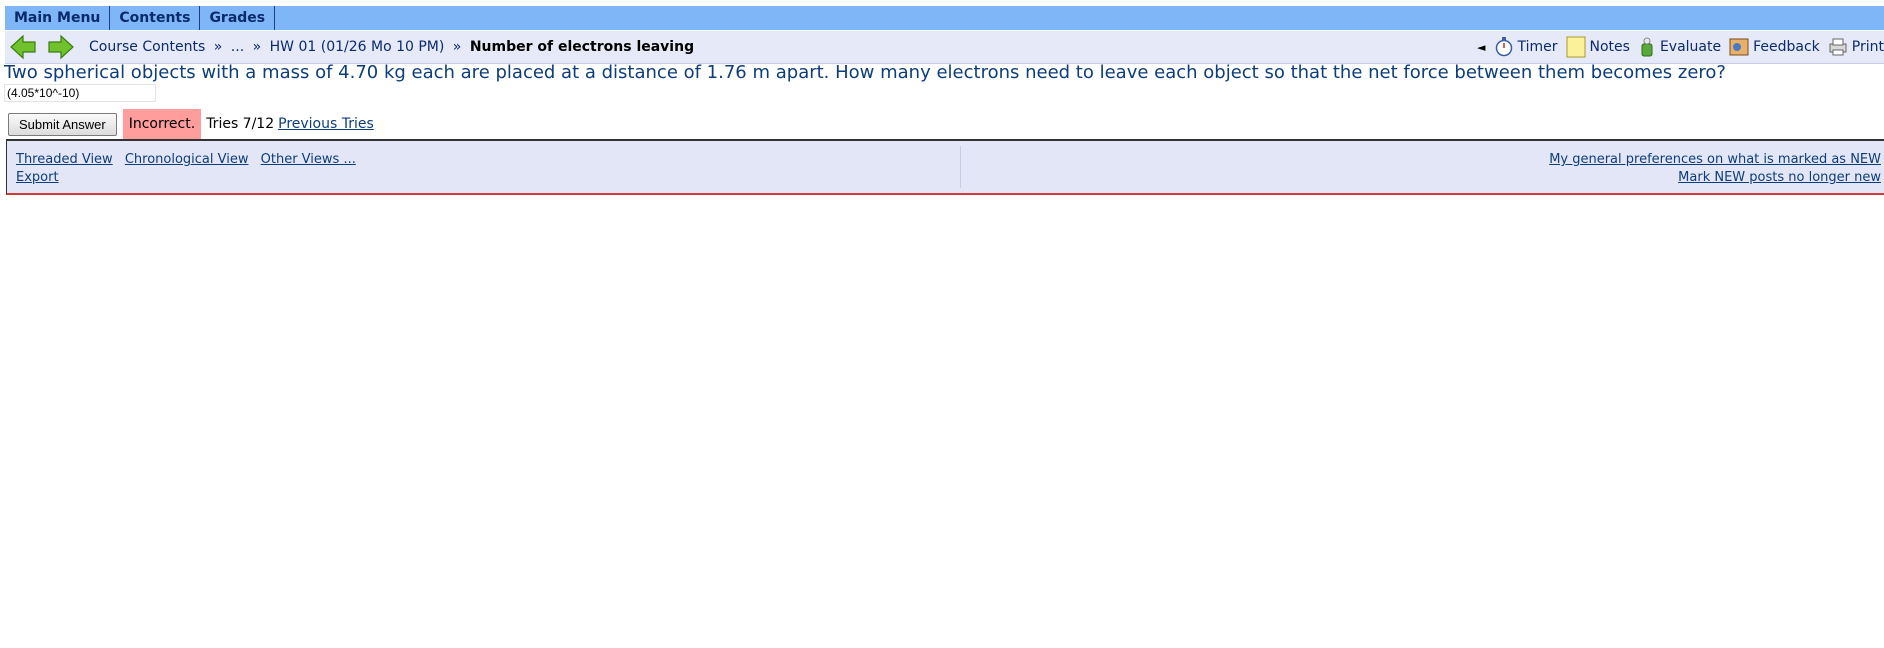  I want to click on notes-icon, so click(1576, 47).